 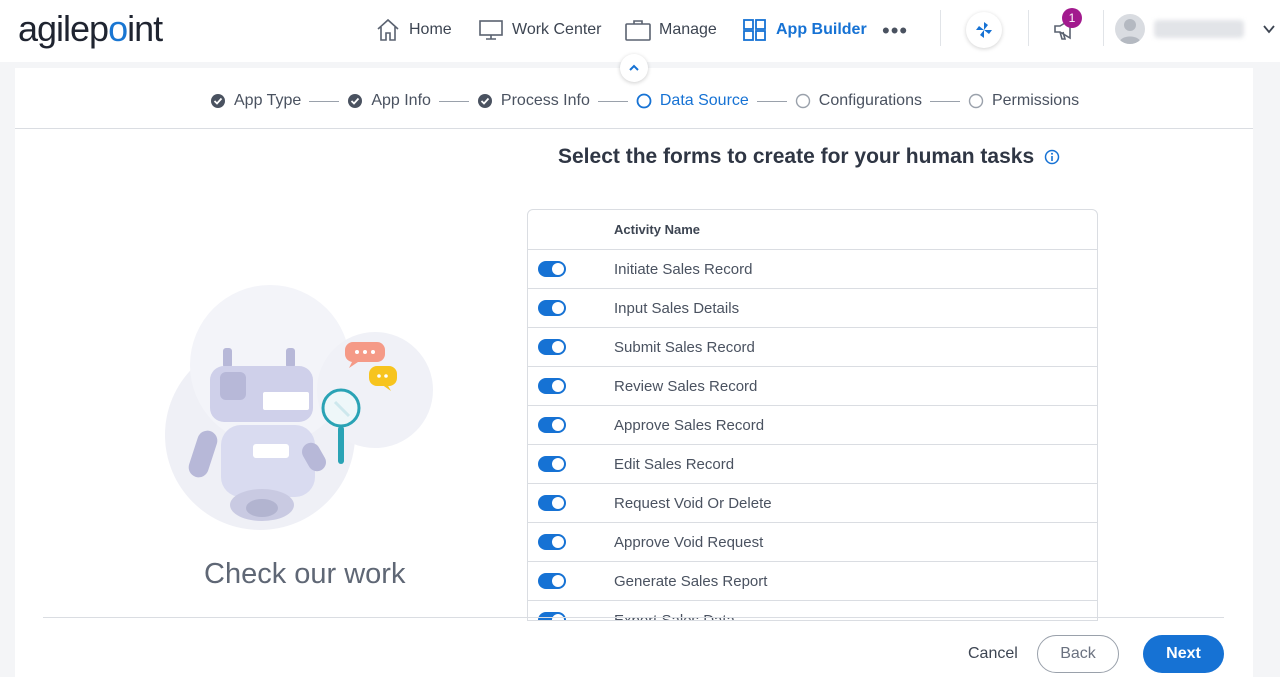 I want to click on table-row: Review Sales Record, so click(x=812, y=386).